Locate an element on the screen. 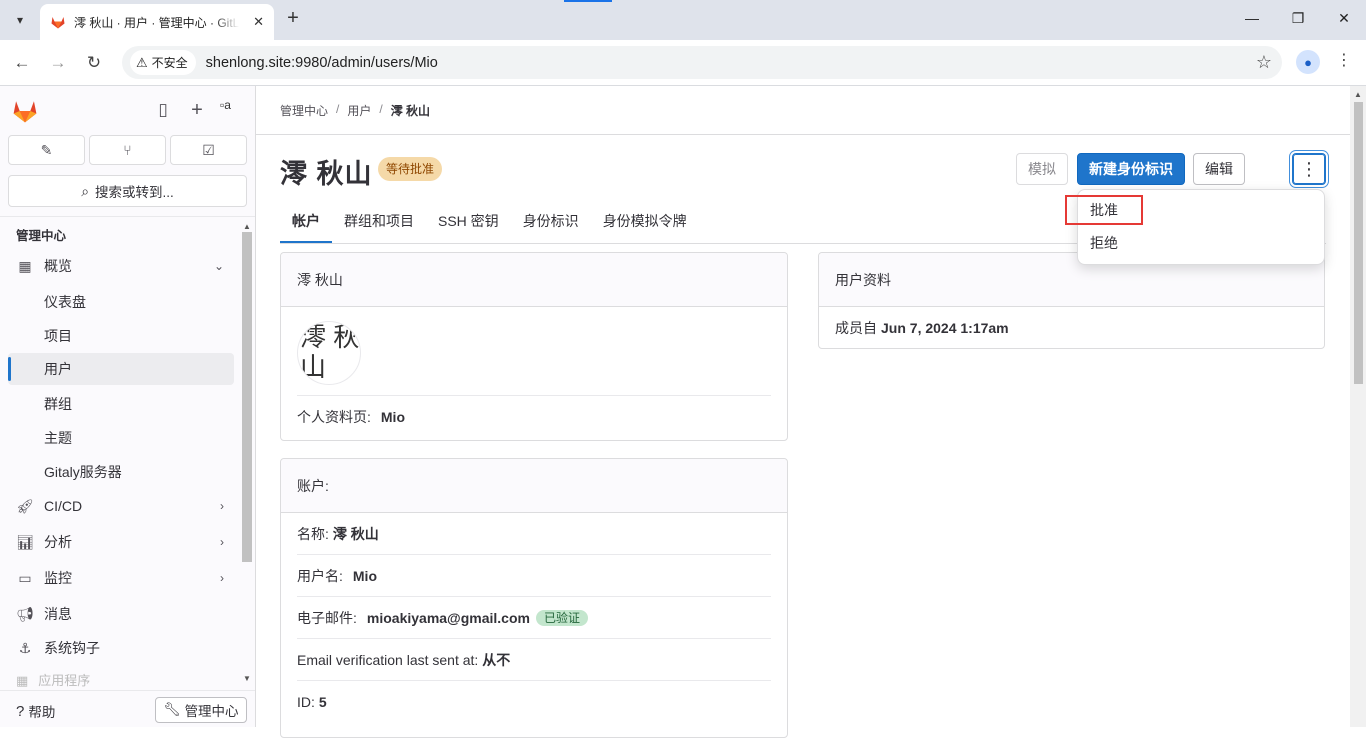  forward-arrow-icon: → is located at coordinates (58, 63).